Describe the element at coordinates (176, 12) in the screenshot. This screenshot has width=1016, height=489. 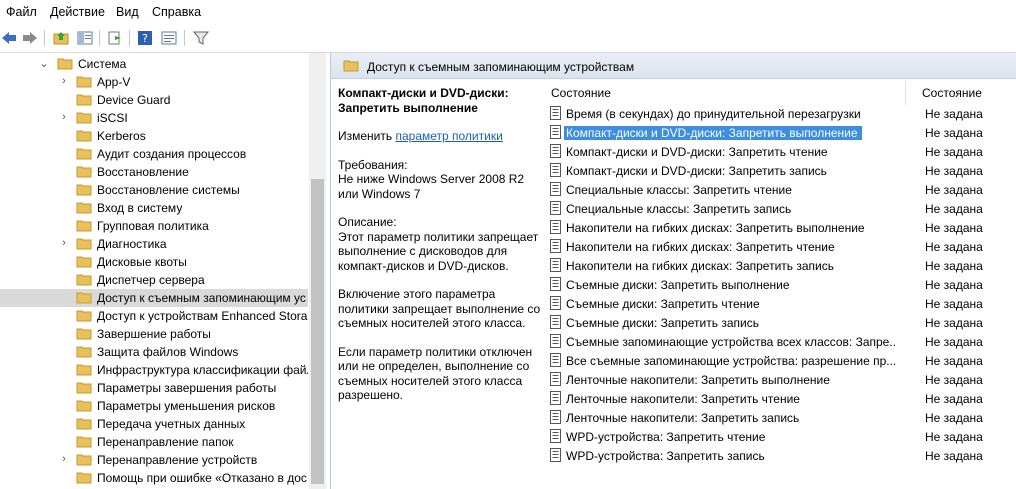
I see `menu-help: Справка` at that location.